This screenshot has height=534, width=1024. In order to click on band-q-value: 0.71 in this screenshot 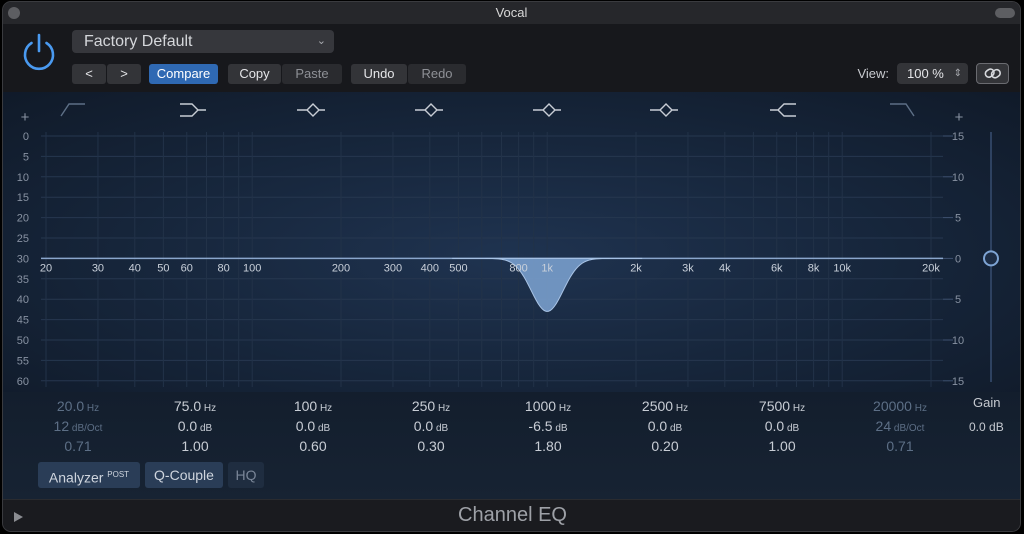, I will do `click(78, 446)`.